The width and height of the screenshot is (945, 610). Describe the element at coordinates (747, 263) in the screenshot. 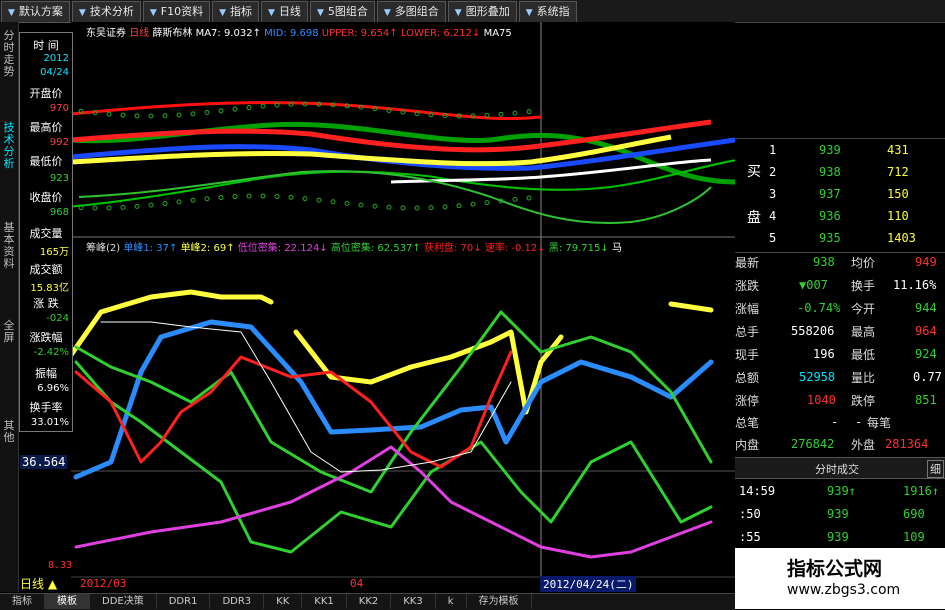

I see `latest-label: 最新` at that location.